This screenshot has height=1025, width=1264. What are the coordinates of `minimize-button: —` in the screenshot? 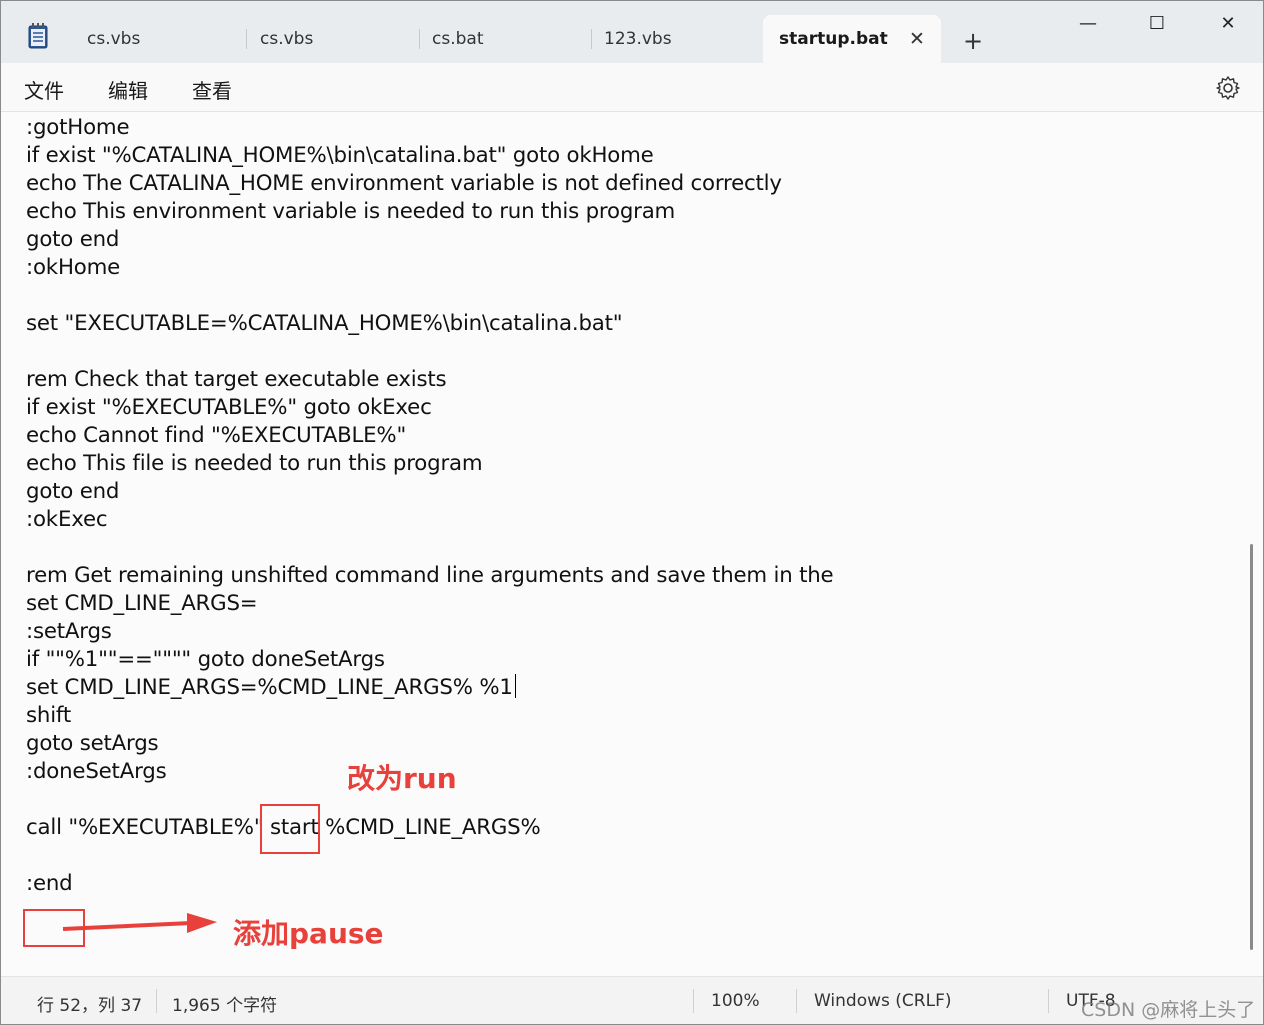 It's located at (1088, 24).